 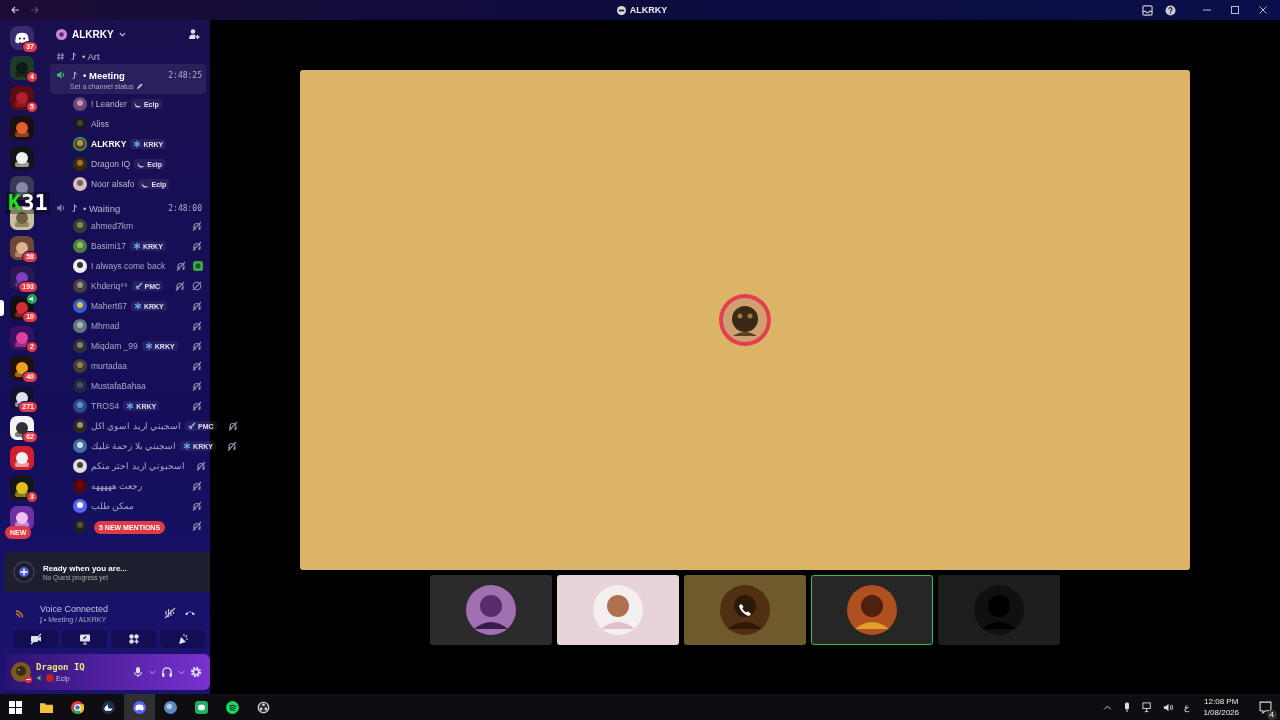 What do you see at coordinates (1221, 701) in the screenshot?
I see `clock-time: 12:08 PM` at bounding box center [1221, 701].